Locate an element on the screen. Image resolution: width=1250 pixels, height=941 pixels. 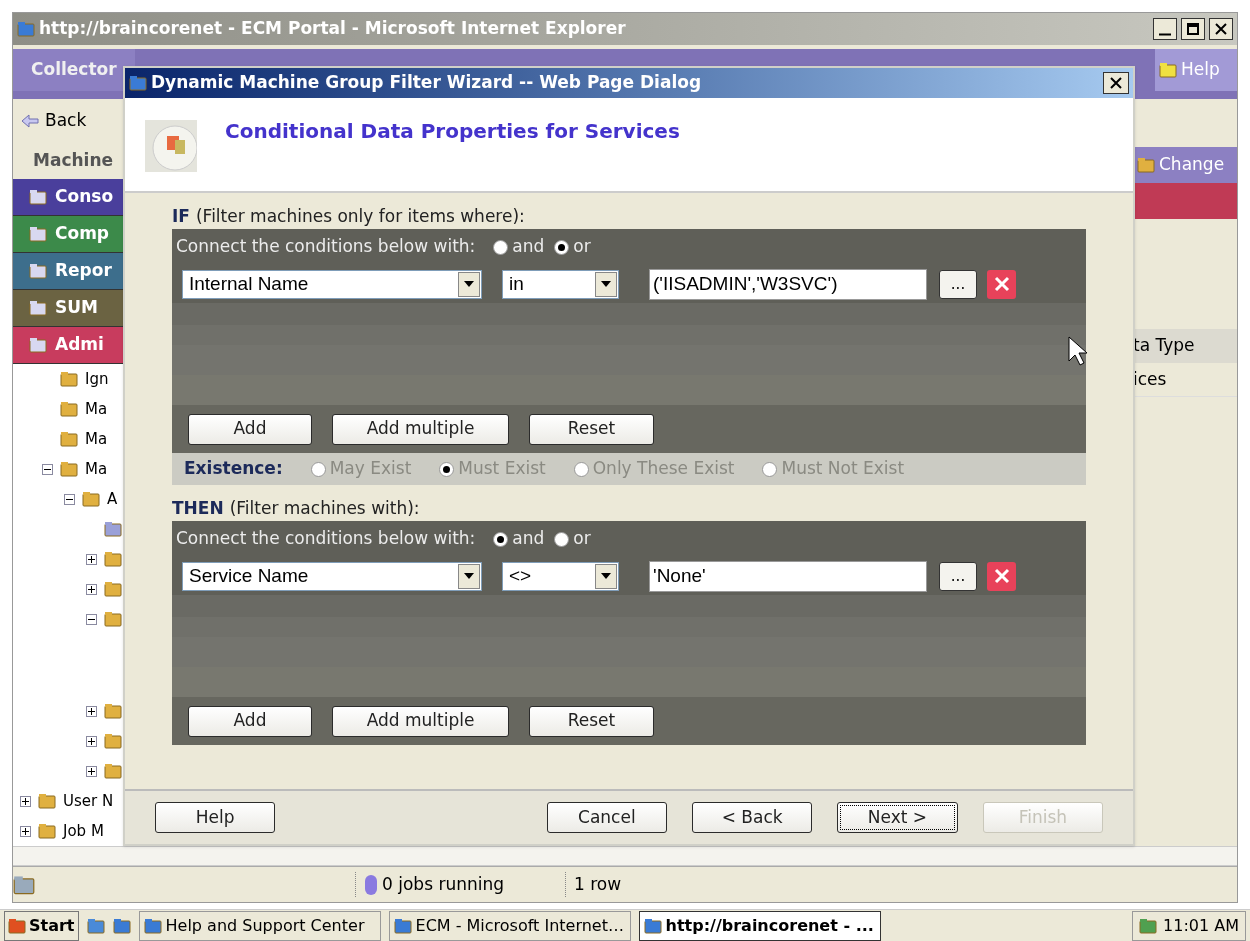
start-button: Start is located at coordinates (41, 925).